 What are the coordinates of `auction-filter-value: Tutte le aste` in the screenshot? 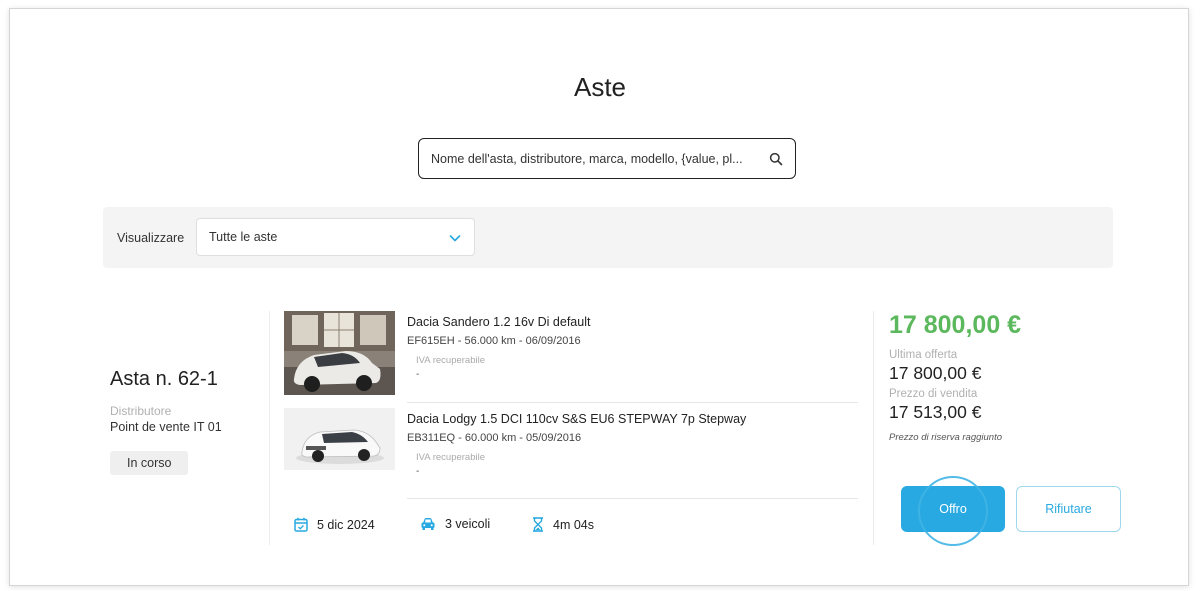 It's located at (243, 237).